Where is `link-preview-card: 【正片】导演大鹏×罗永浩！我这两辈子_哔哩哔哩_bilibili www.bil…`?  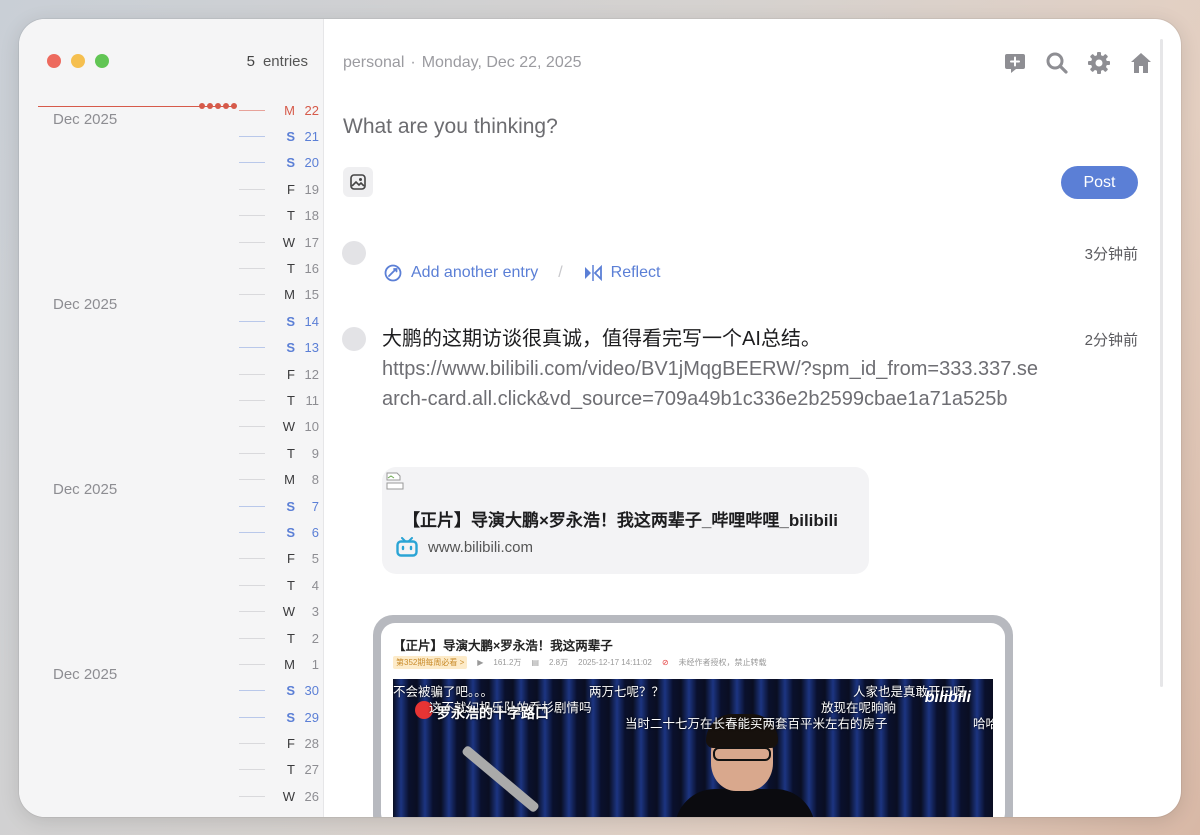 link-preview-card: 【正片】导演大鹏×罗永浩！我这两辈子_哔哩哔哩_bilibili www.bil… is located at coordinates (625, 520).